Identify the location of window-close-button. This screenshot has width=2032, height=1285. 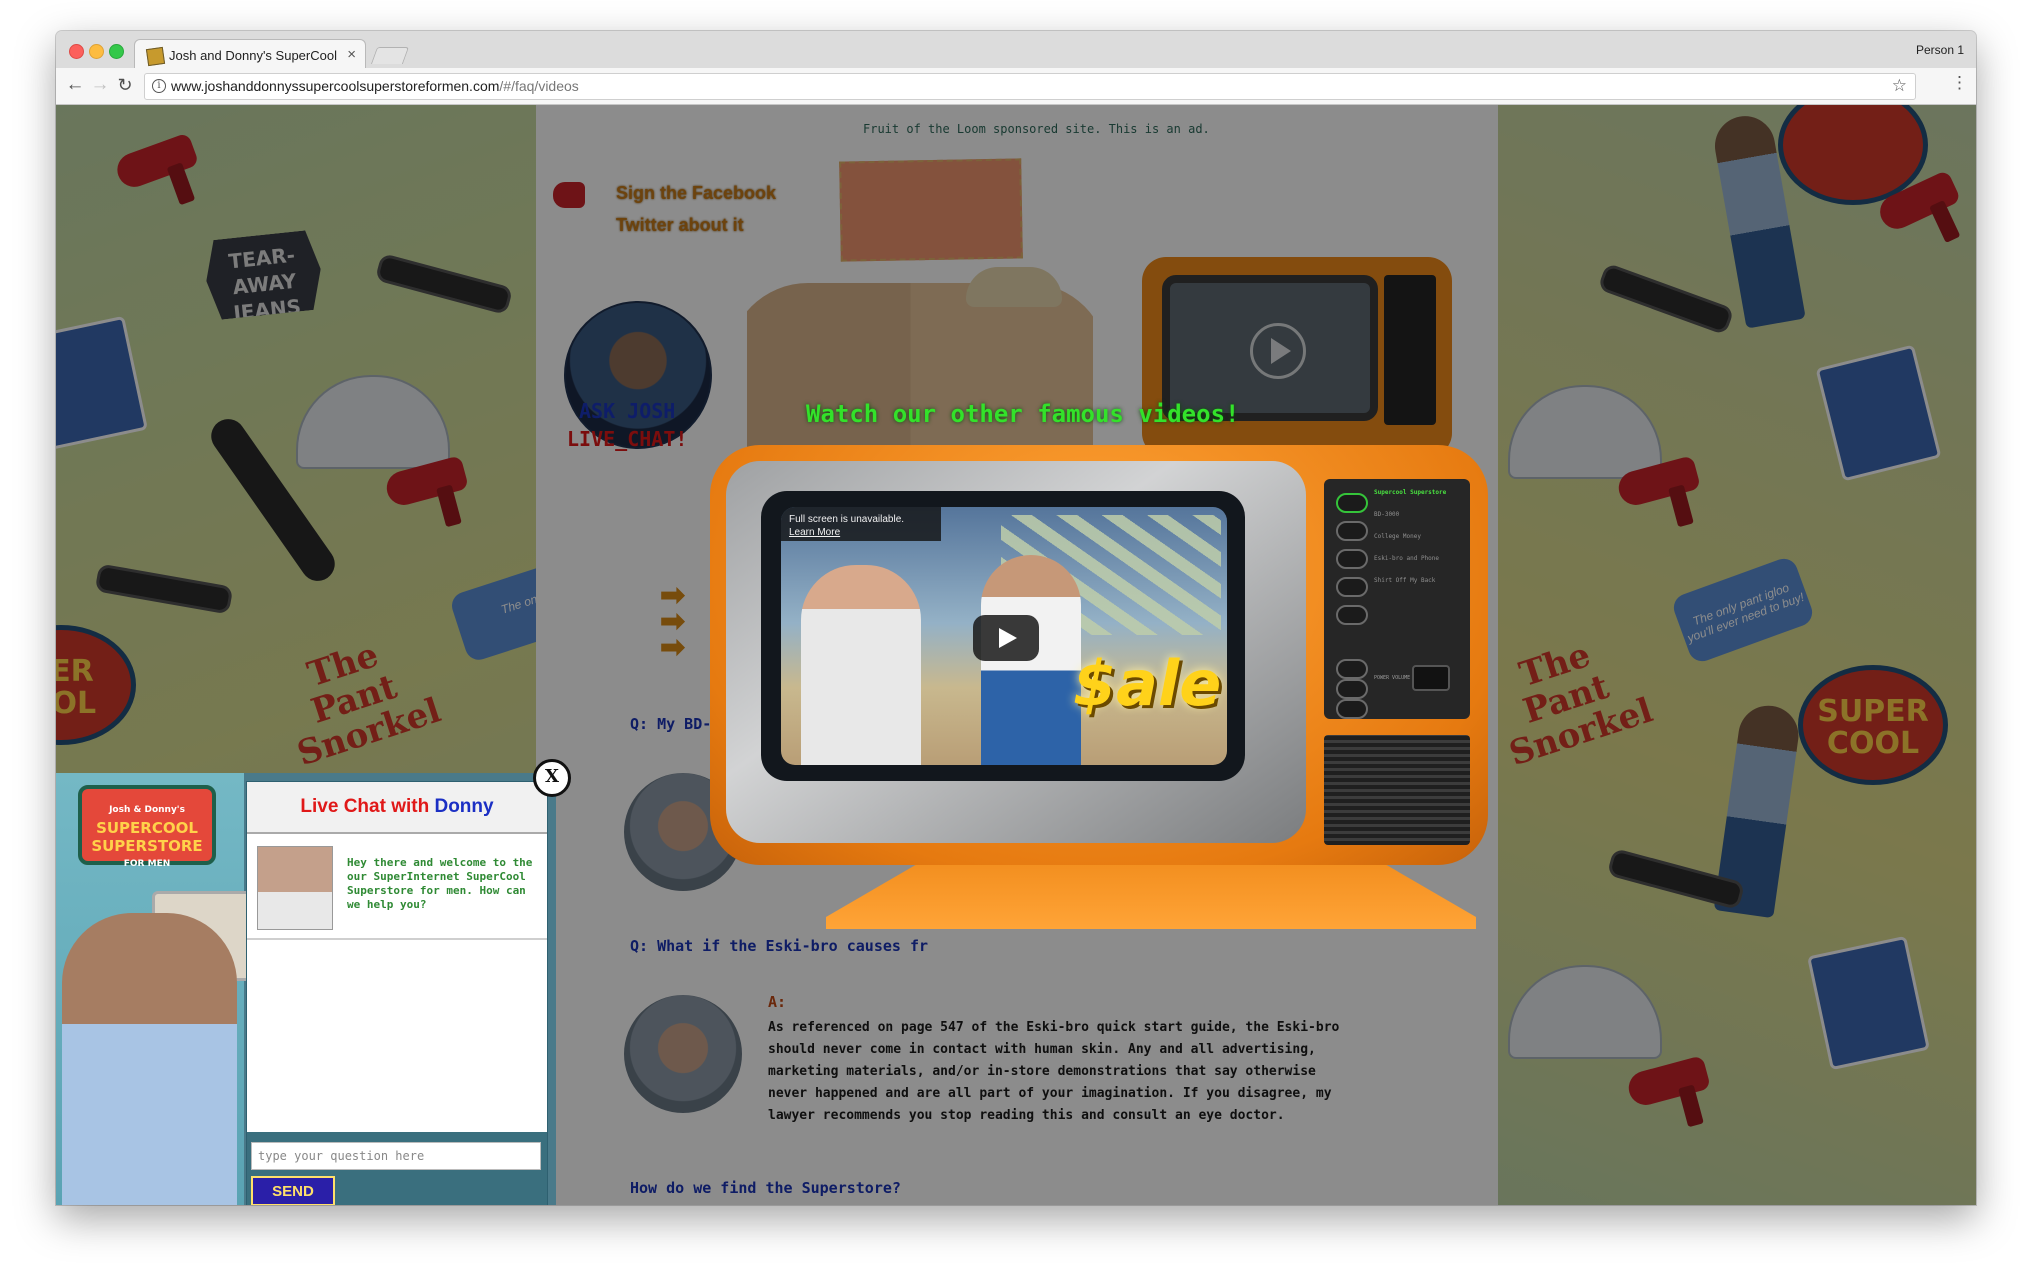
(76, 51).